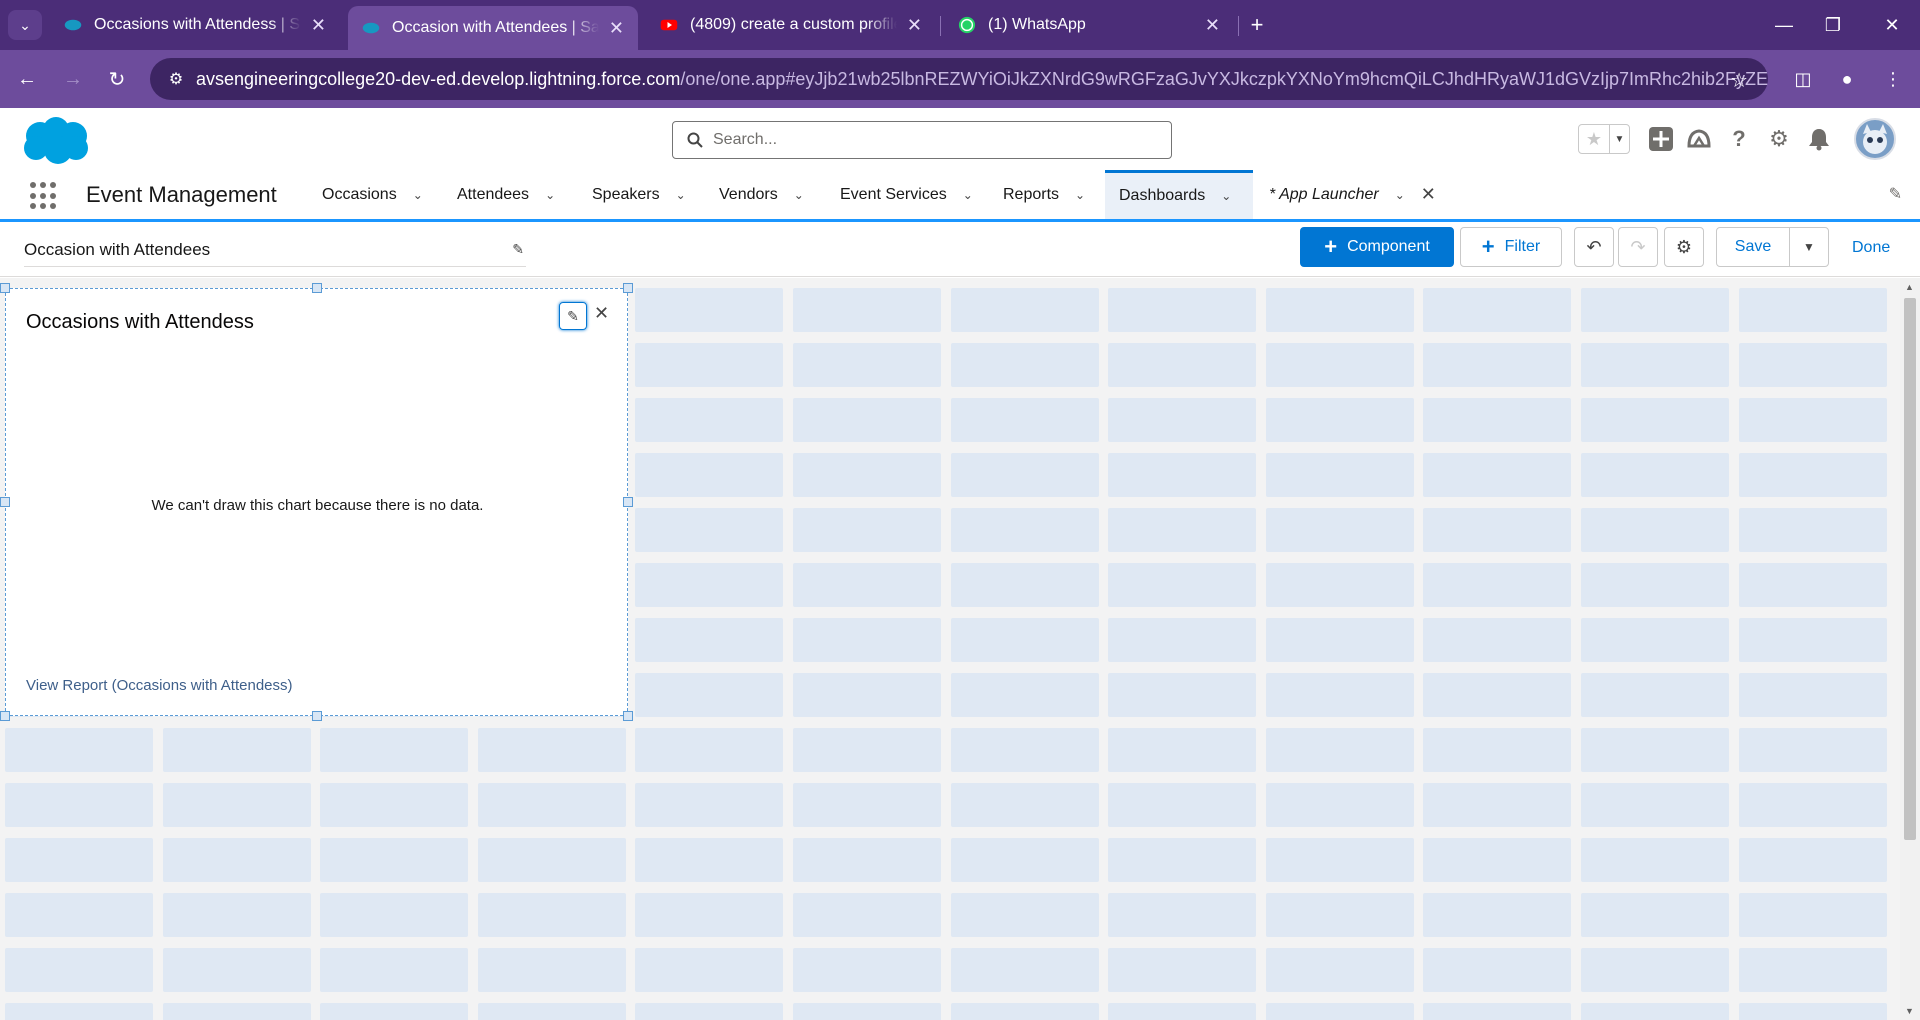 The image size is (1920, 1020). I want to click on notifications-button, so click(1819, 139).